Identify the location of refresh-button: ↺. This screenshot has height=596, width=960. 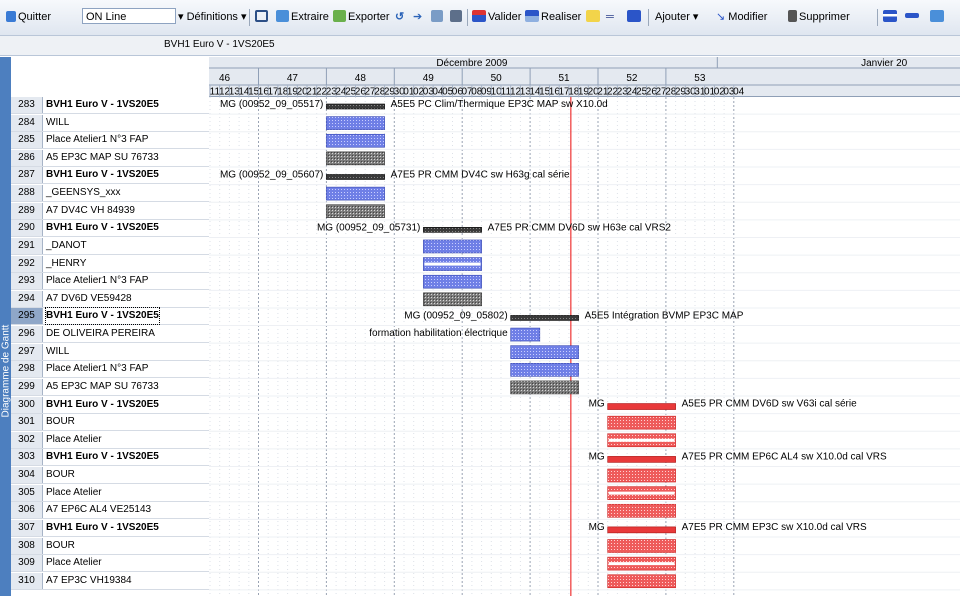
(399, 17).